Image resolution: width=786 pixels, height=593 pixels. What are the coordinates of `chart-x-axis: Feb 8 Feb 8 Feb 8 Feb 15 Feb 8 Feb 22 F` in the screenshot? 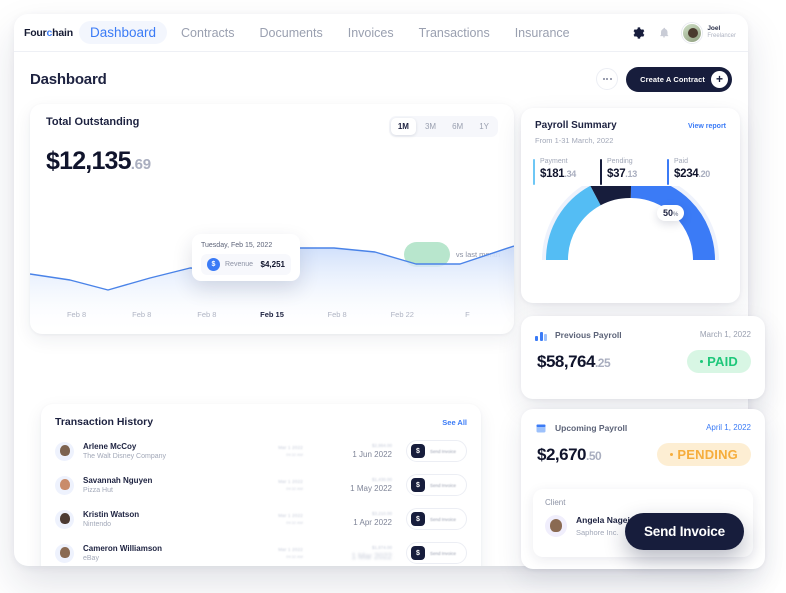 It's located at (272, 317).